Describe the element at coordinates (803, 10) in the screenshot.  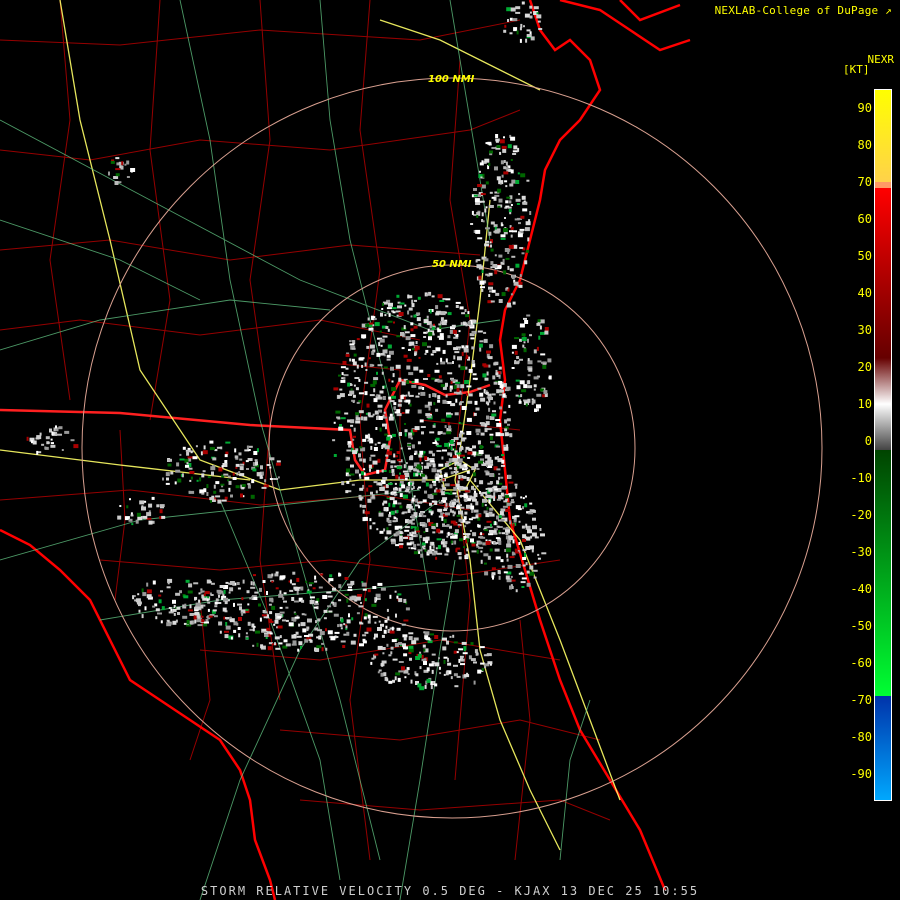
I see `credit-label: NEXLAB-College of DuPage ↗` at that location.